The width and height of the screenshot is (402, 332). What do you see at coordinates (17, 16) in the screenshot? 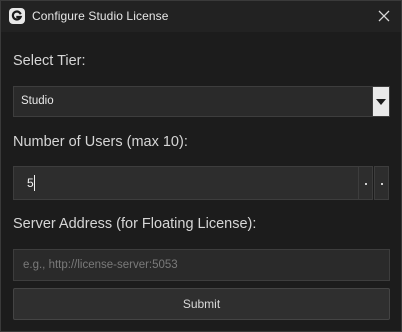
I see `g-logo-icon` at bounding box center [17, 16].